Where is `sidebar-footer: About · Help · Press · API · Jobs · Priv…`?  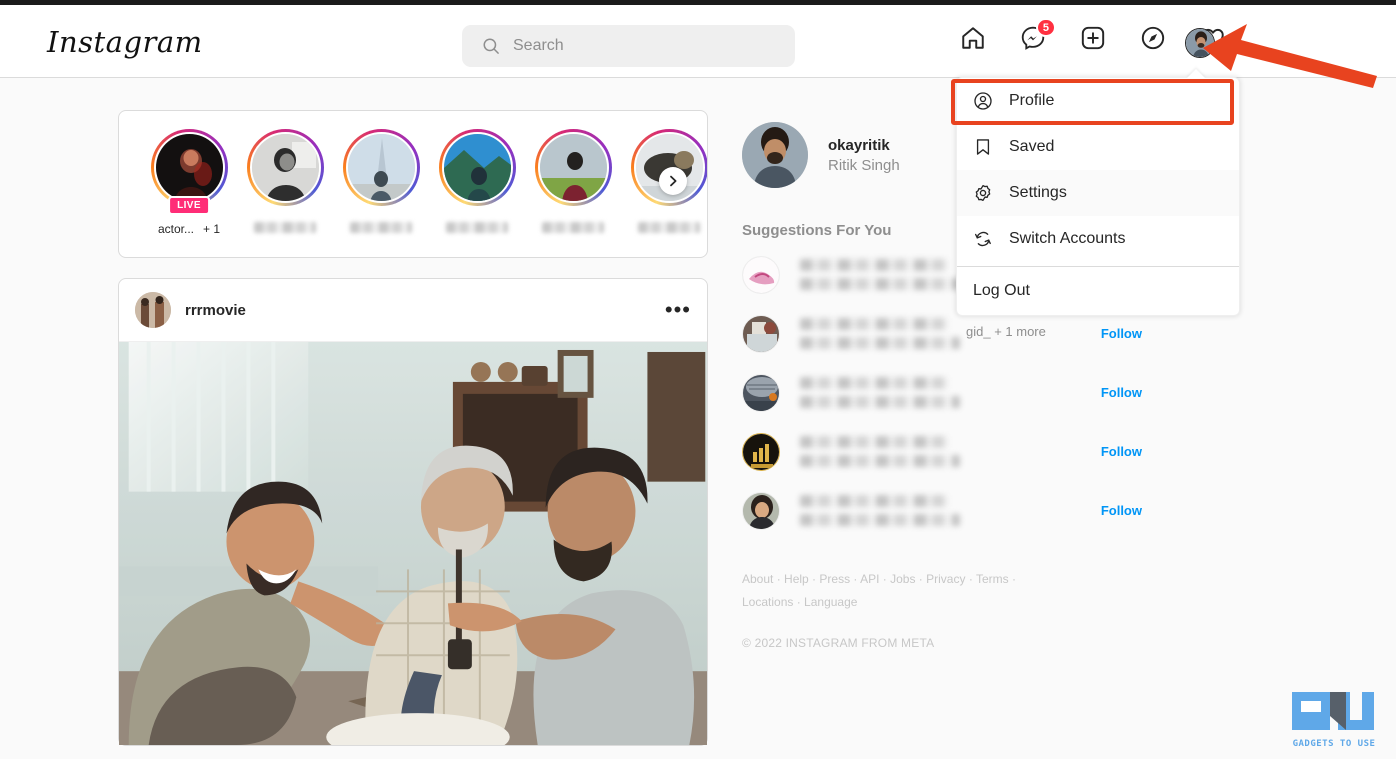 sidebar-footer: About · Help · Press · API · Jobs · Priv… is located at coordinates (902, 609).